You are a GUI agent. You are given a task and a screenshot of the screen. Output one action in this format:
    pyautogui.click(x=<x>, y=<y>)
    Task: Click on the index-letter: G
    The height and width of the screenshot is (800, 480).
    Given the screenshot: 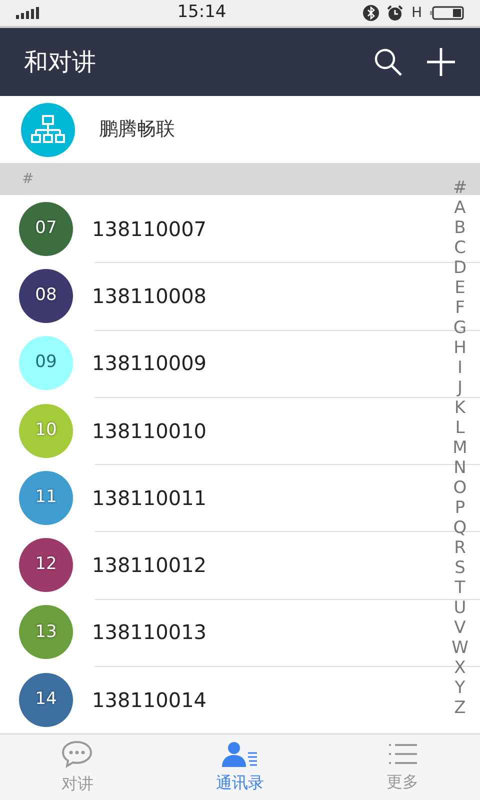 What is the action you would take?
    pyautogui.click(x=460, y=328)
    